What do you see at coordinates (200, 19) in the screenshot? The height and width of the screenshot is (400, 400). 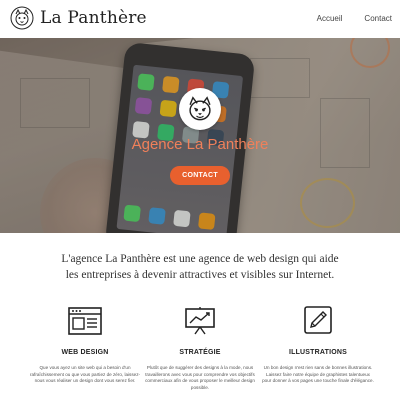 I see `site-header: La Panthère Accueil Contact` at bounding box center [200, 19].